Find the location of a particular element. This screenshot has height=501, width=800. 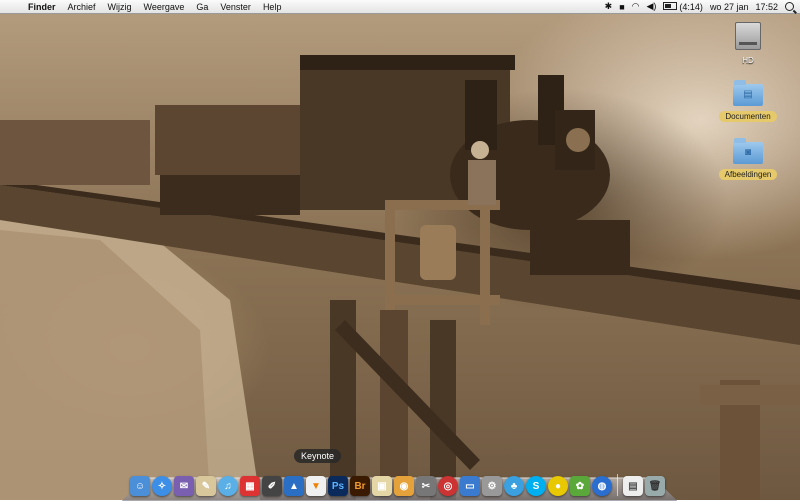

pencil-tool-icon: ✐ is located at coordinates (272, 486).